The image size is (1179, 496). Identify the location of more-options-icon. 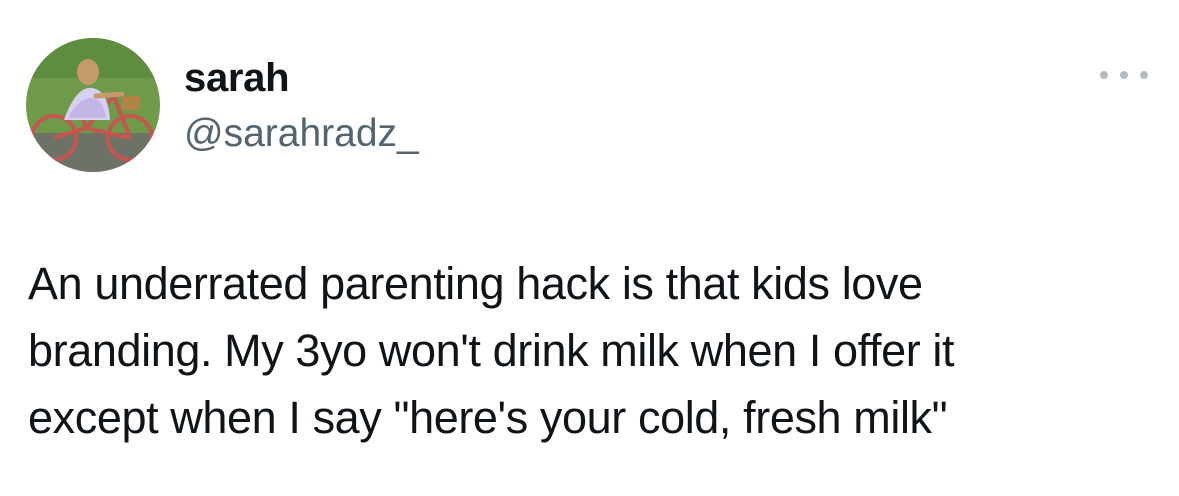
(1124, 75).